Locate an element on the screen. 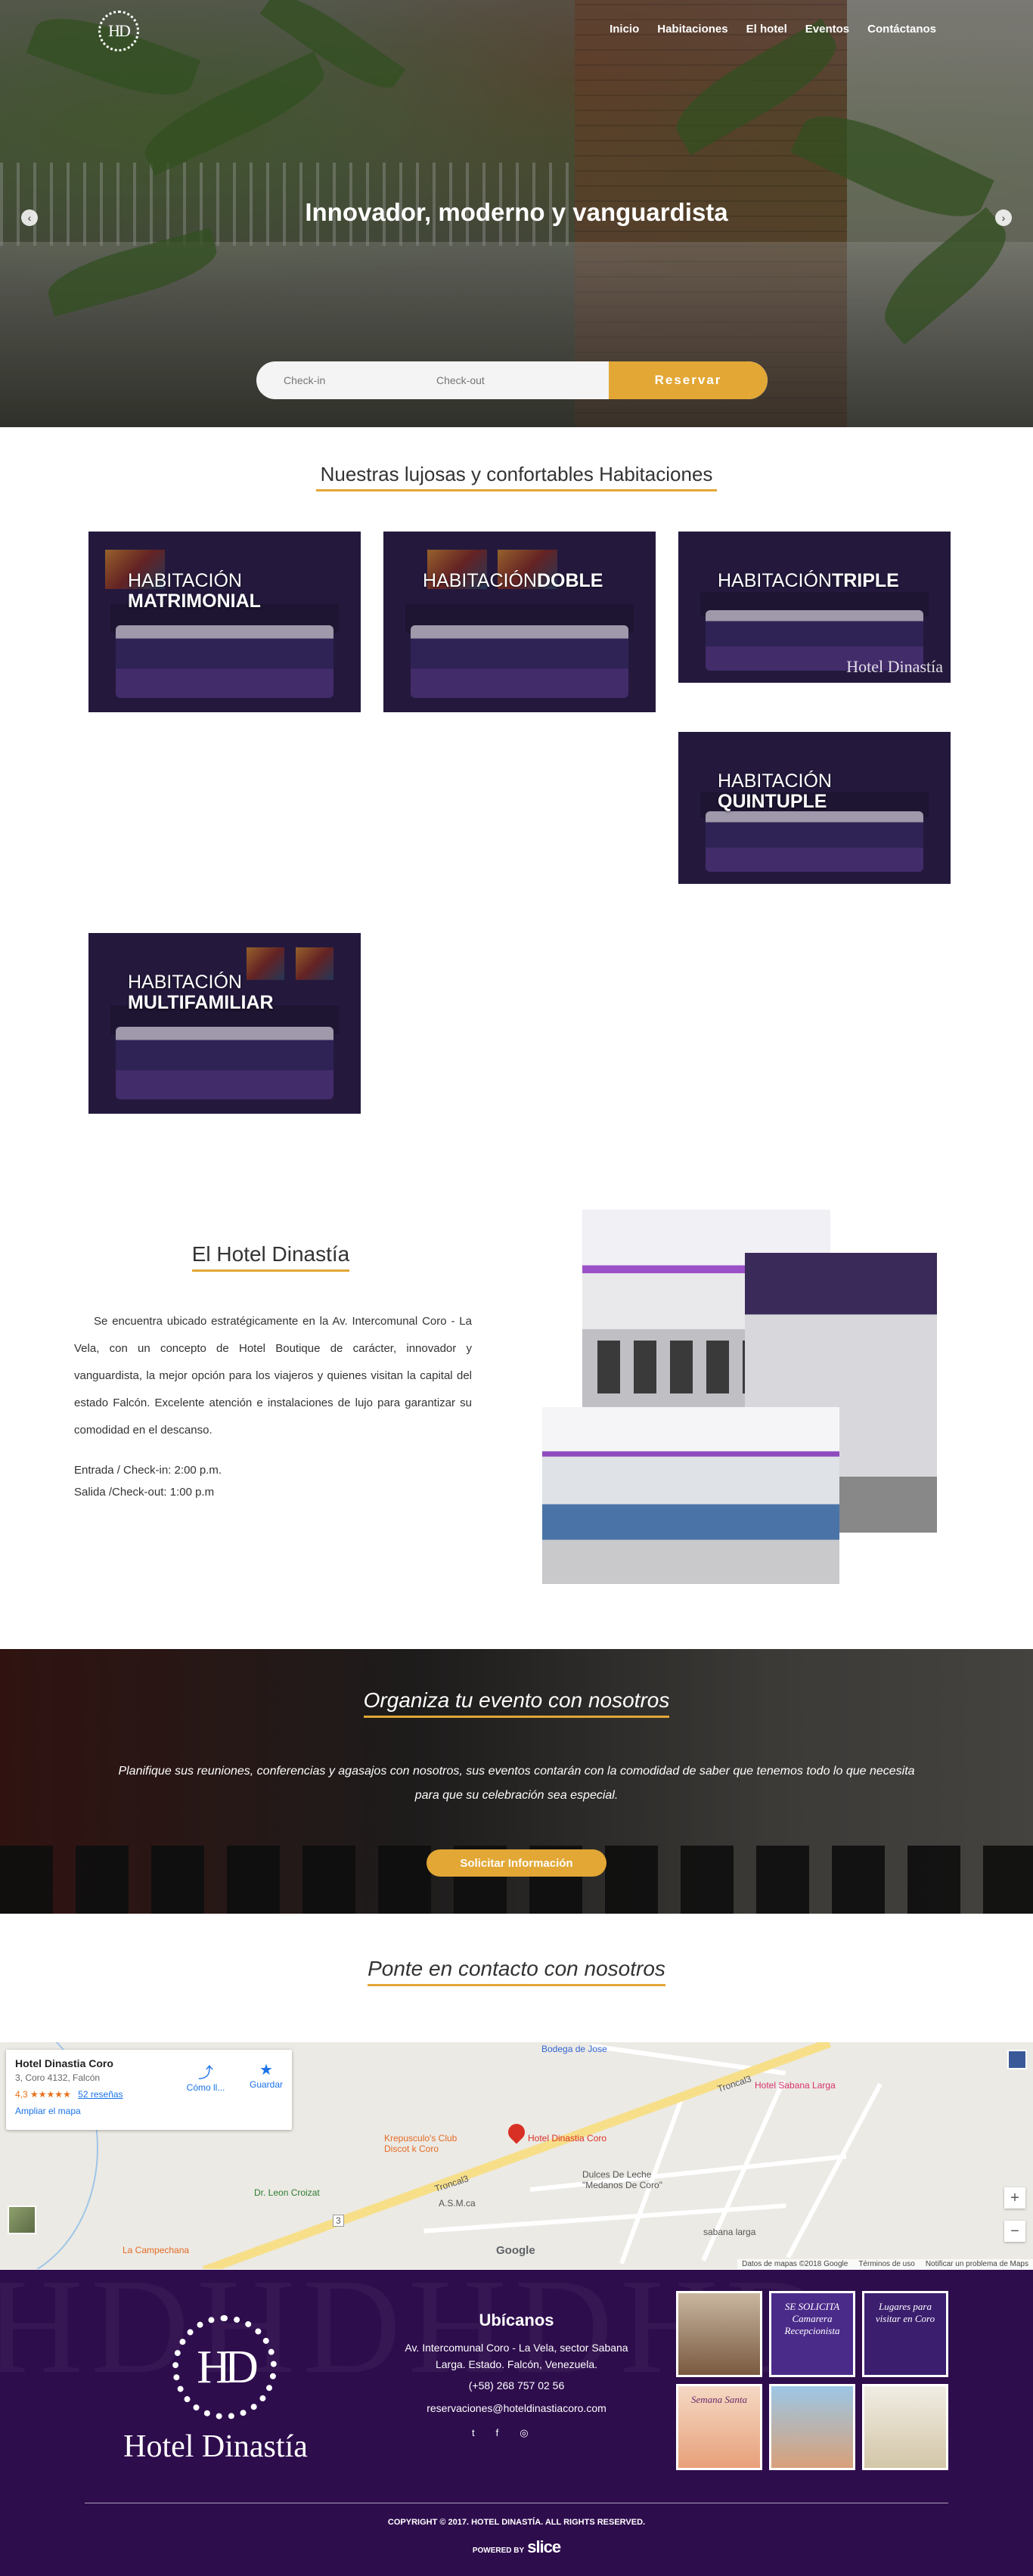  request-info-button: Solicitar Información is located at coordinates (516, 1863).